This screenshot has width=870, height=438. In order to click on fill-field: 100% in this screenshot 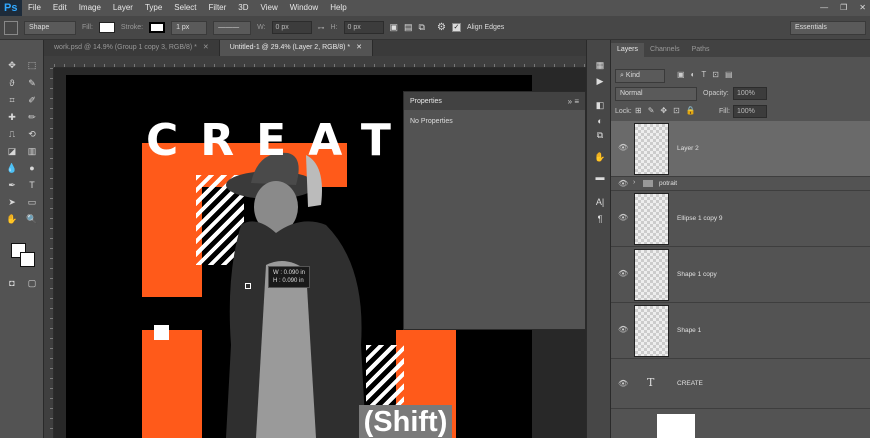, I will do `click(750, 111)`.